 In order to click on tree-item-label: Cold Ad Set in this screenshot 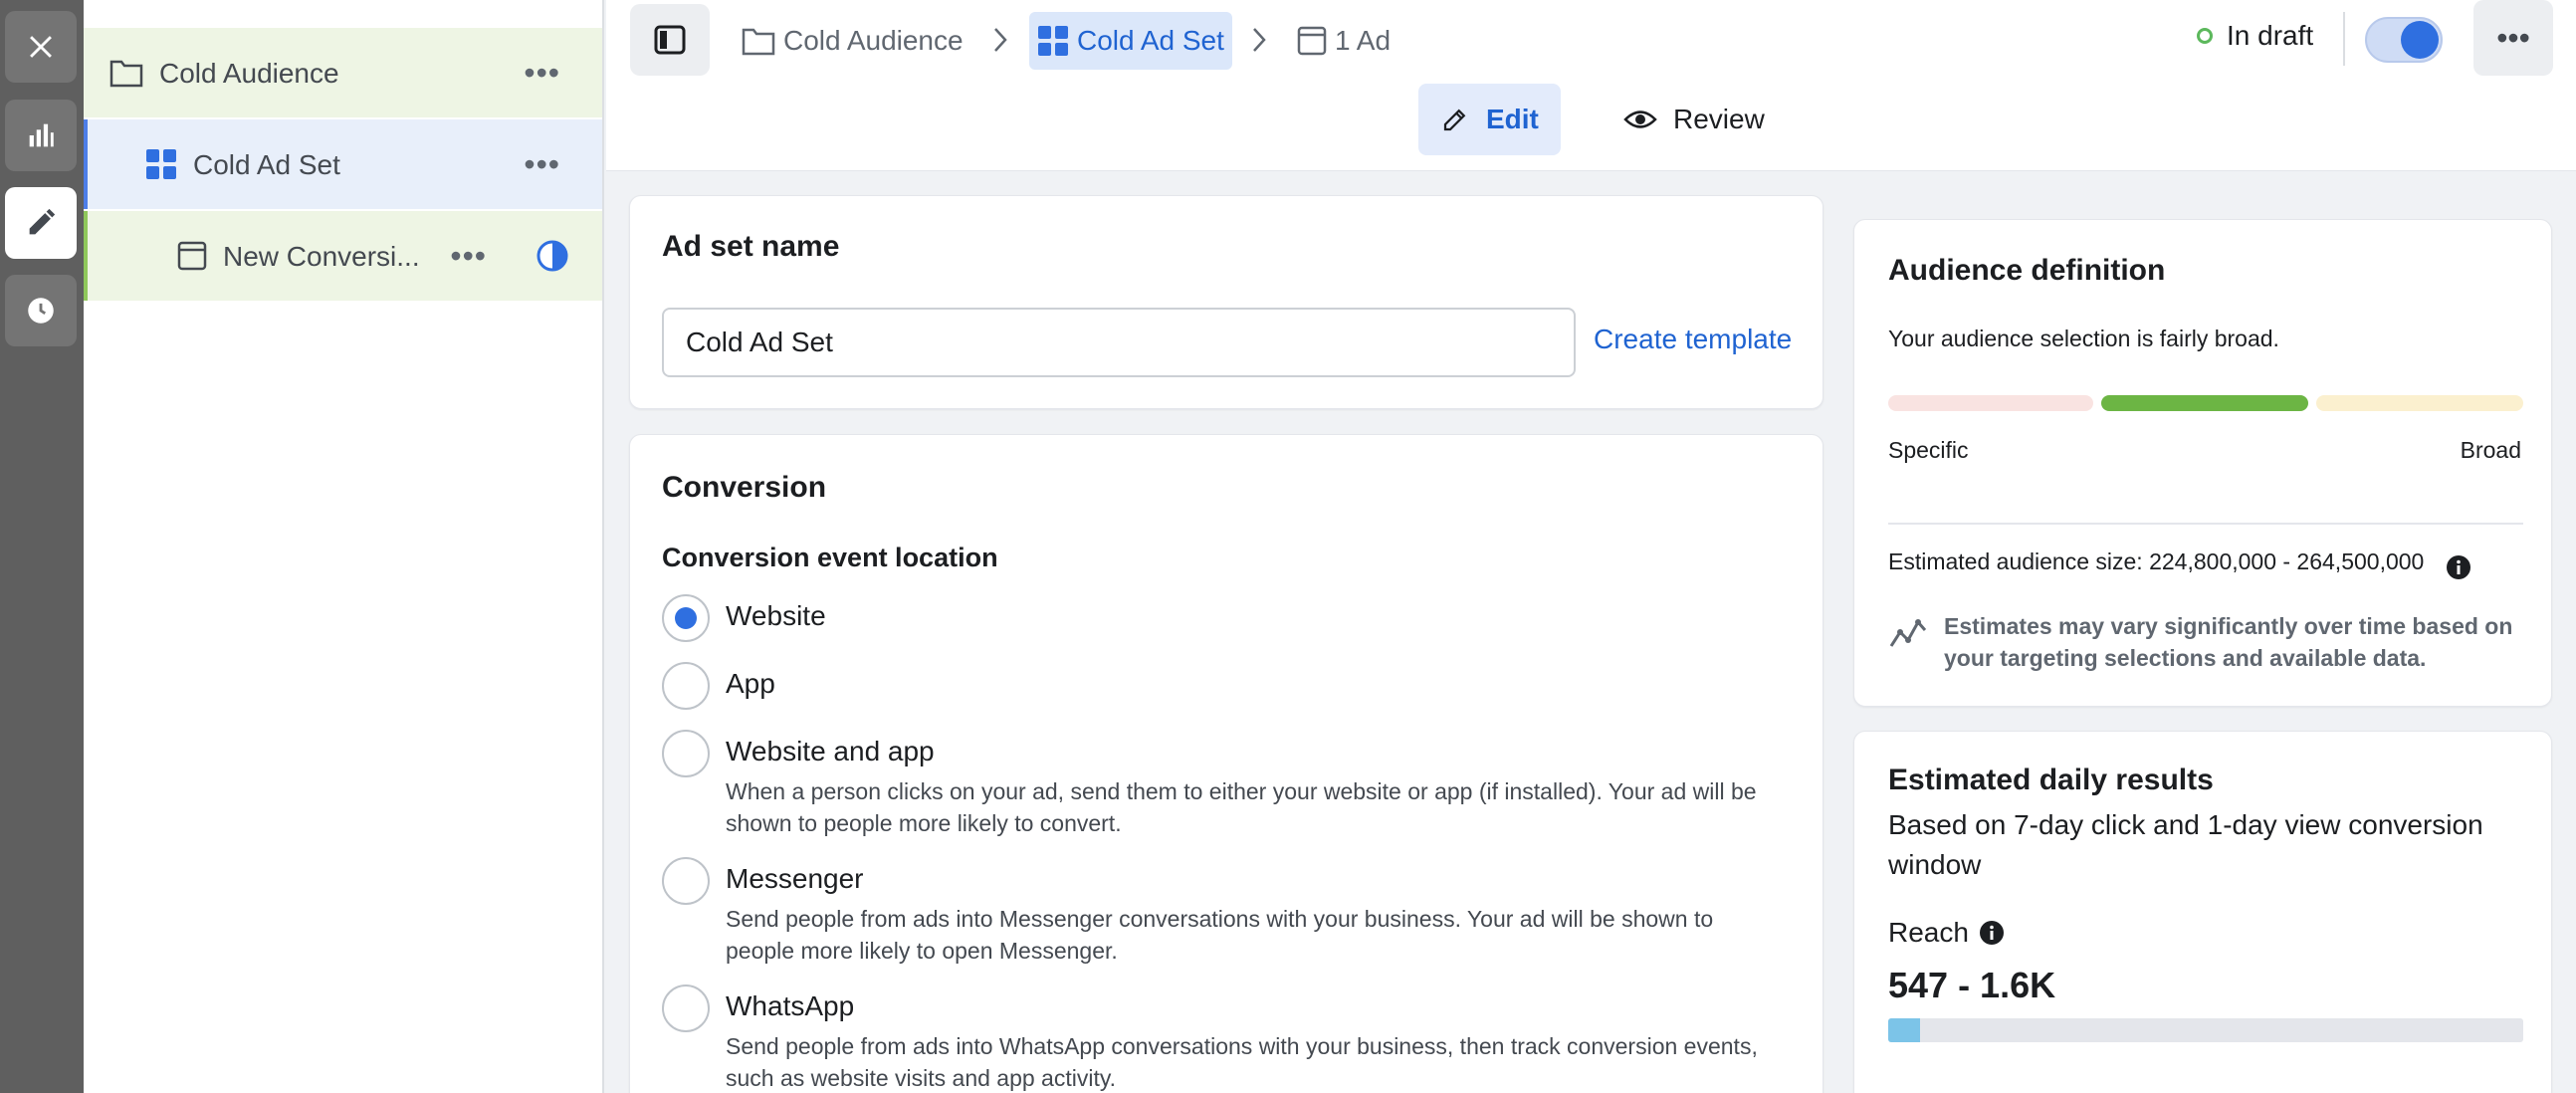, I will do `click(266, 164)`.